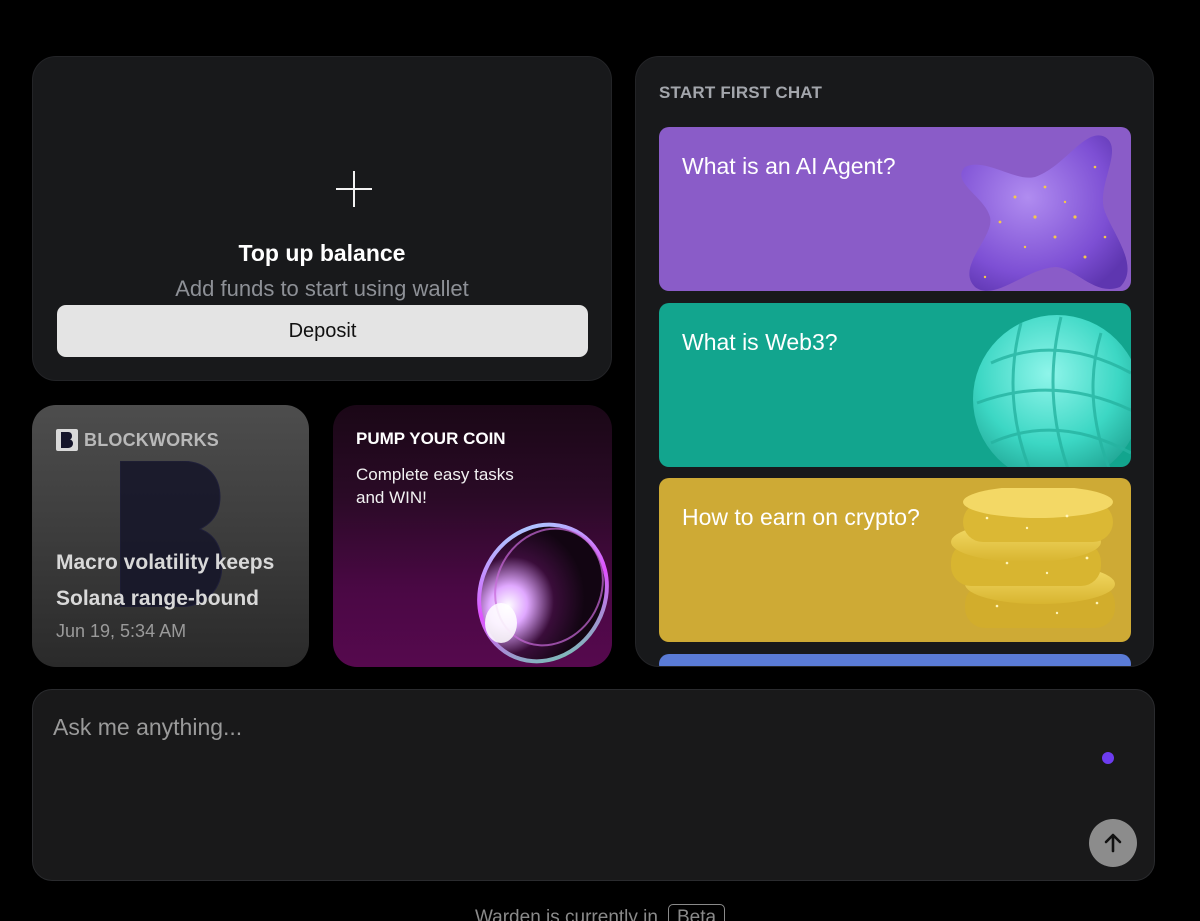 Image resolution: width=1200 pixels, height=921 pixels. Describe the element at coordinates (566, 914) in the screenshot. I see `footer-text: Warden is currently in` at that location.